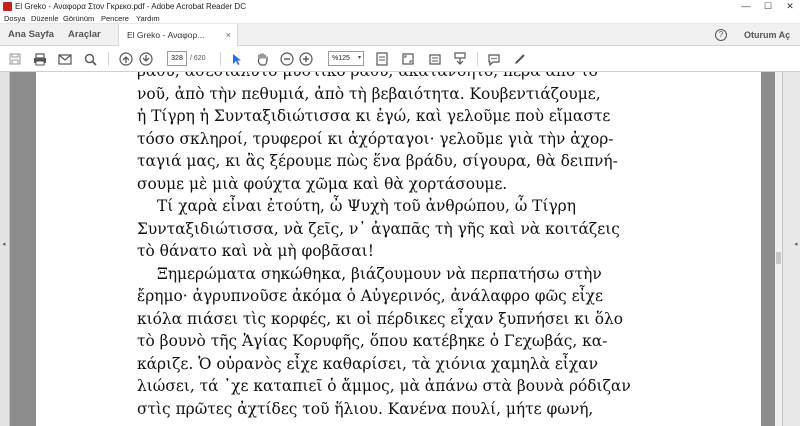 The height and width of the screenshot is (426, 800). Describe the element at coordinates (721, 35) in the screenshot. I see `help-icon: ?` at that location.